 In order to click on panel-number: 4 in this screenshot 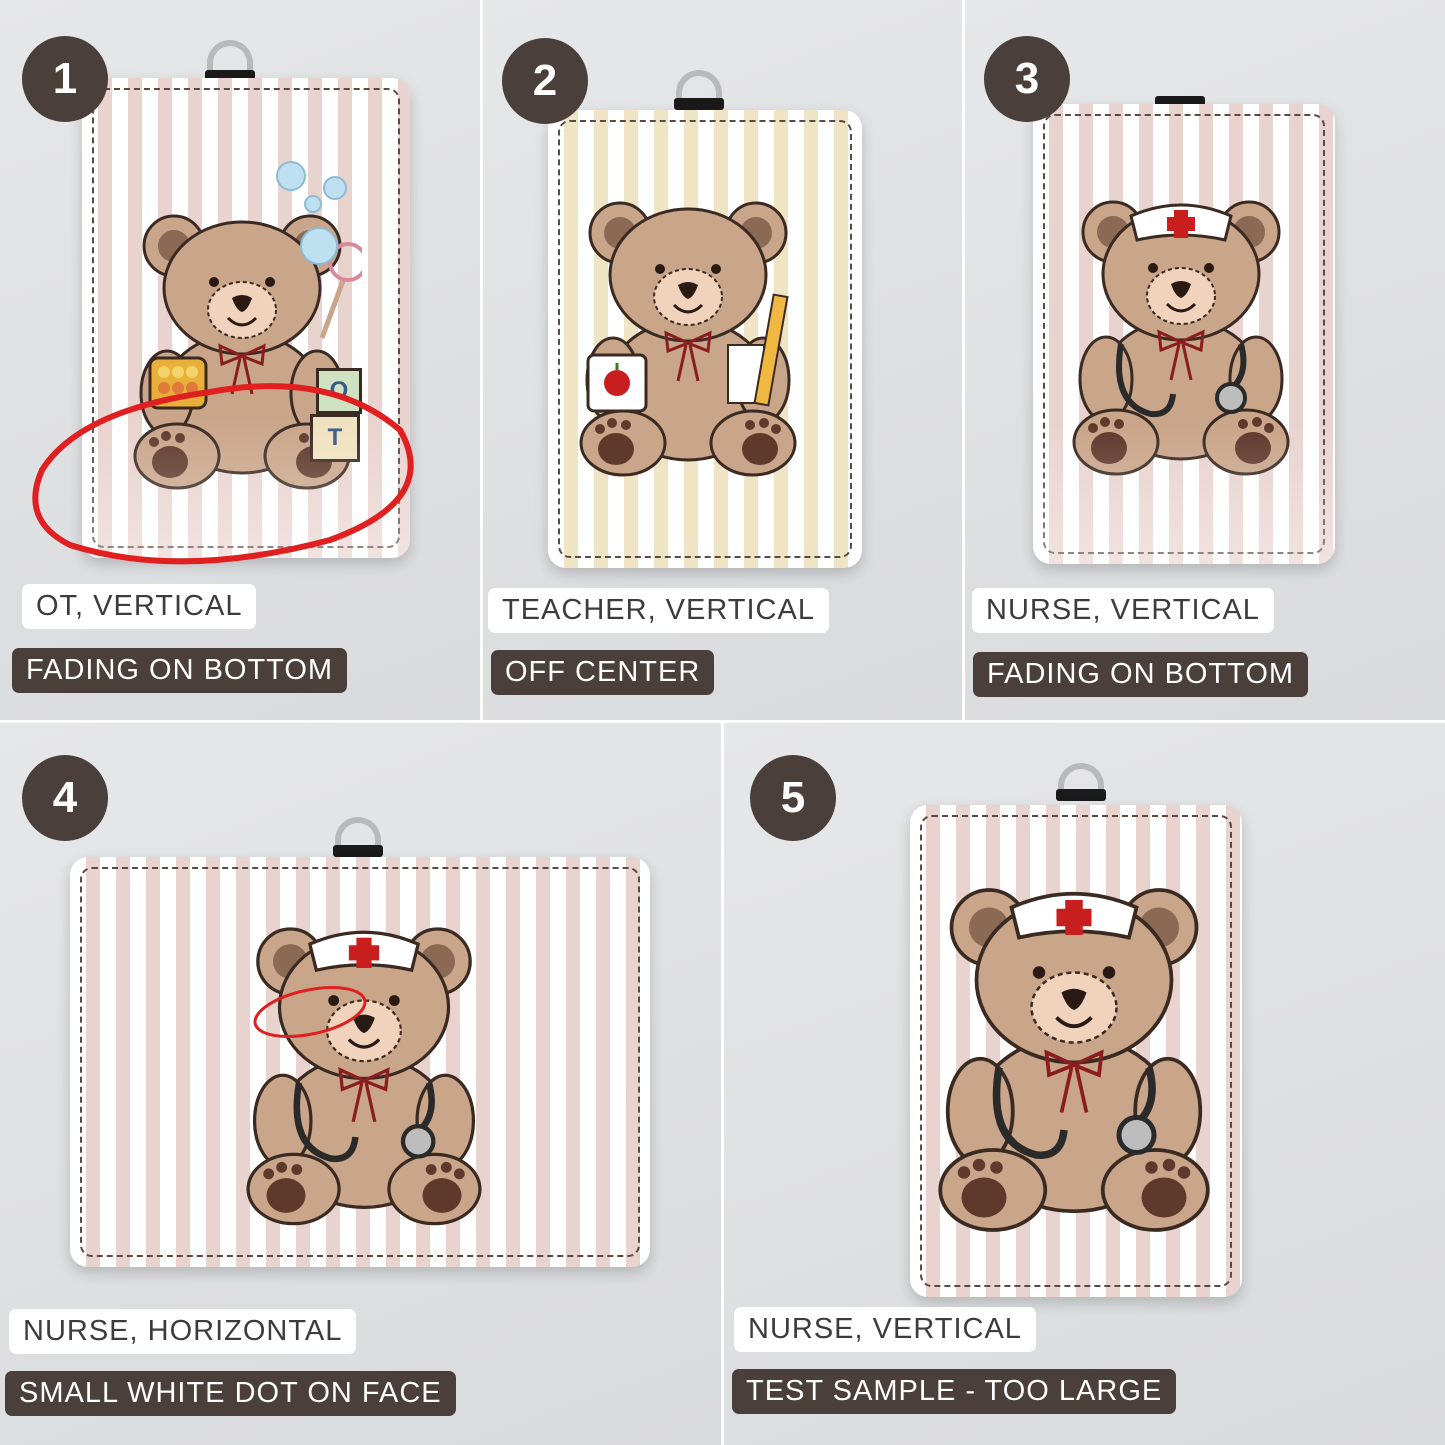, I will do `click(65, 797)`.